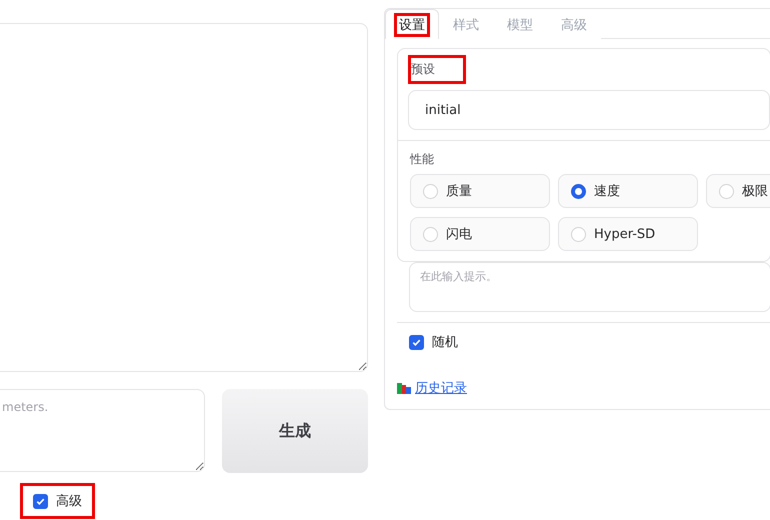 The width and height of the screenshot is (770, 520). Describe the element at coordinates (625, 234) in the screenshot. I see `radio-label: Hyper-SD` at that location.